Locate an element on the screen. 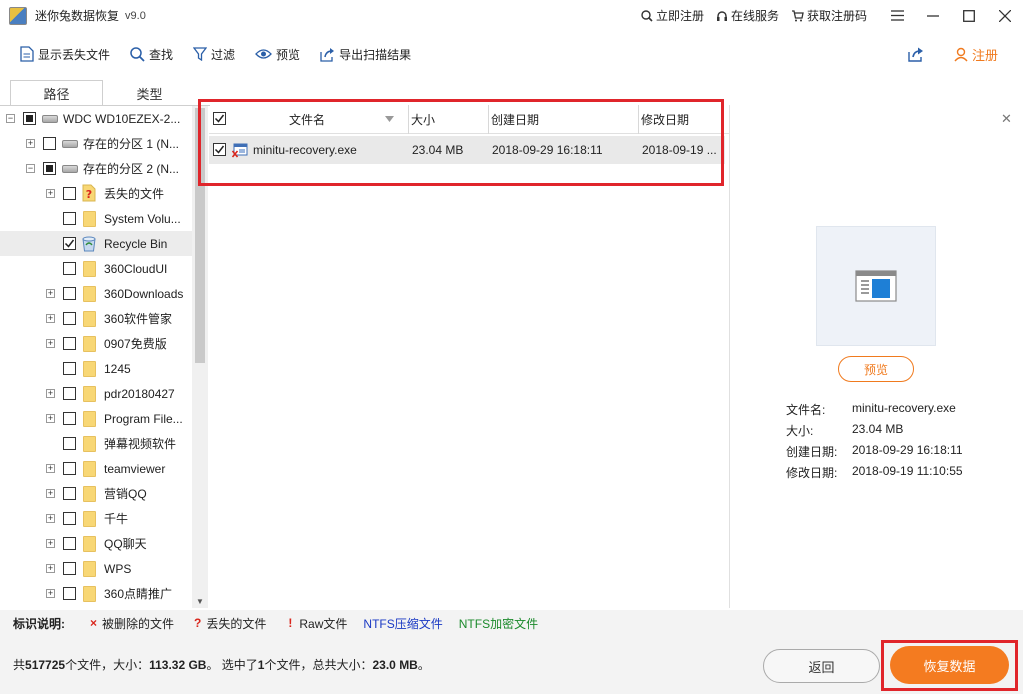 The height and width of the screenshot is (694, 1023). info-label-size: 大小: is located at coordinates (800, 431).